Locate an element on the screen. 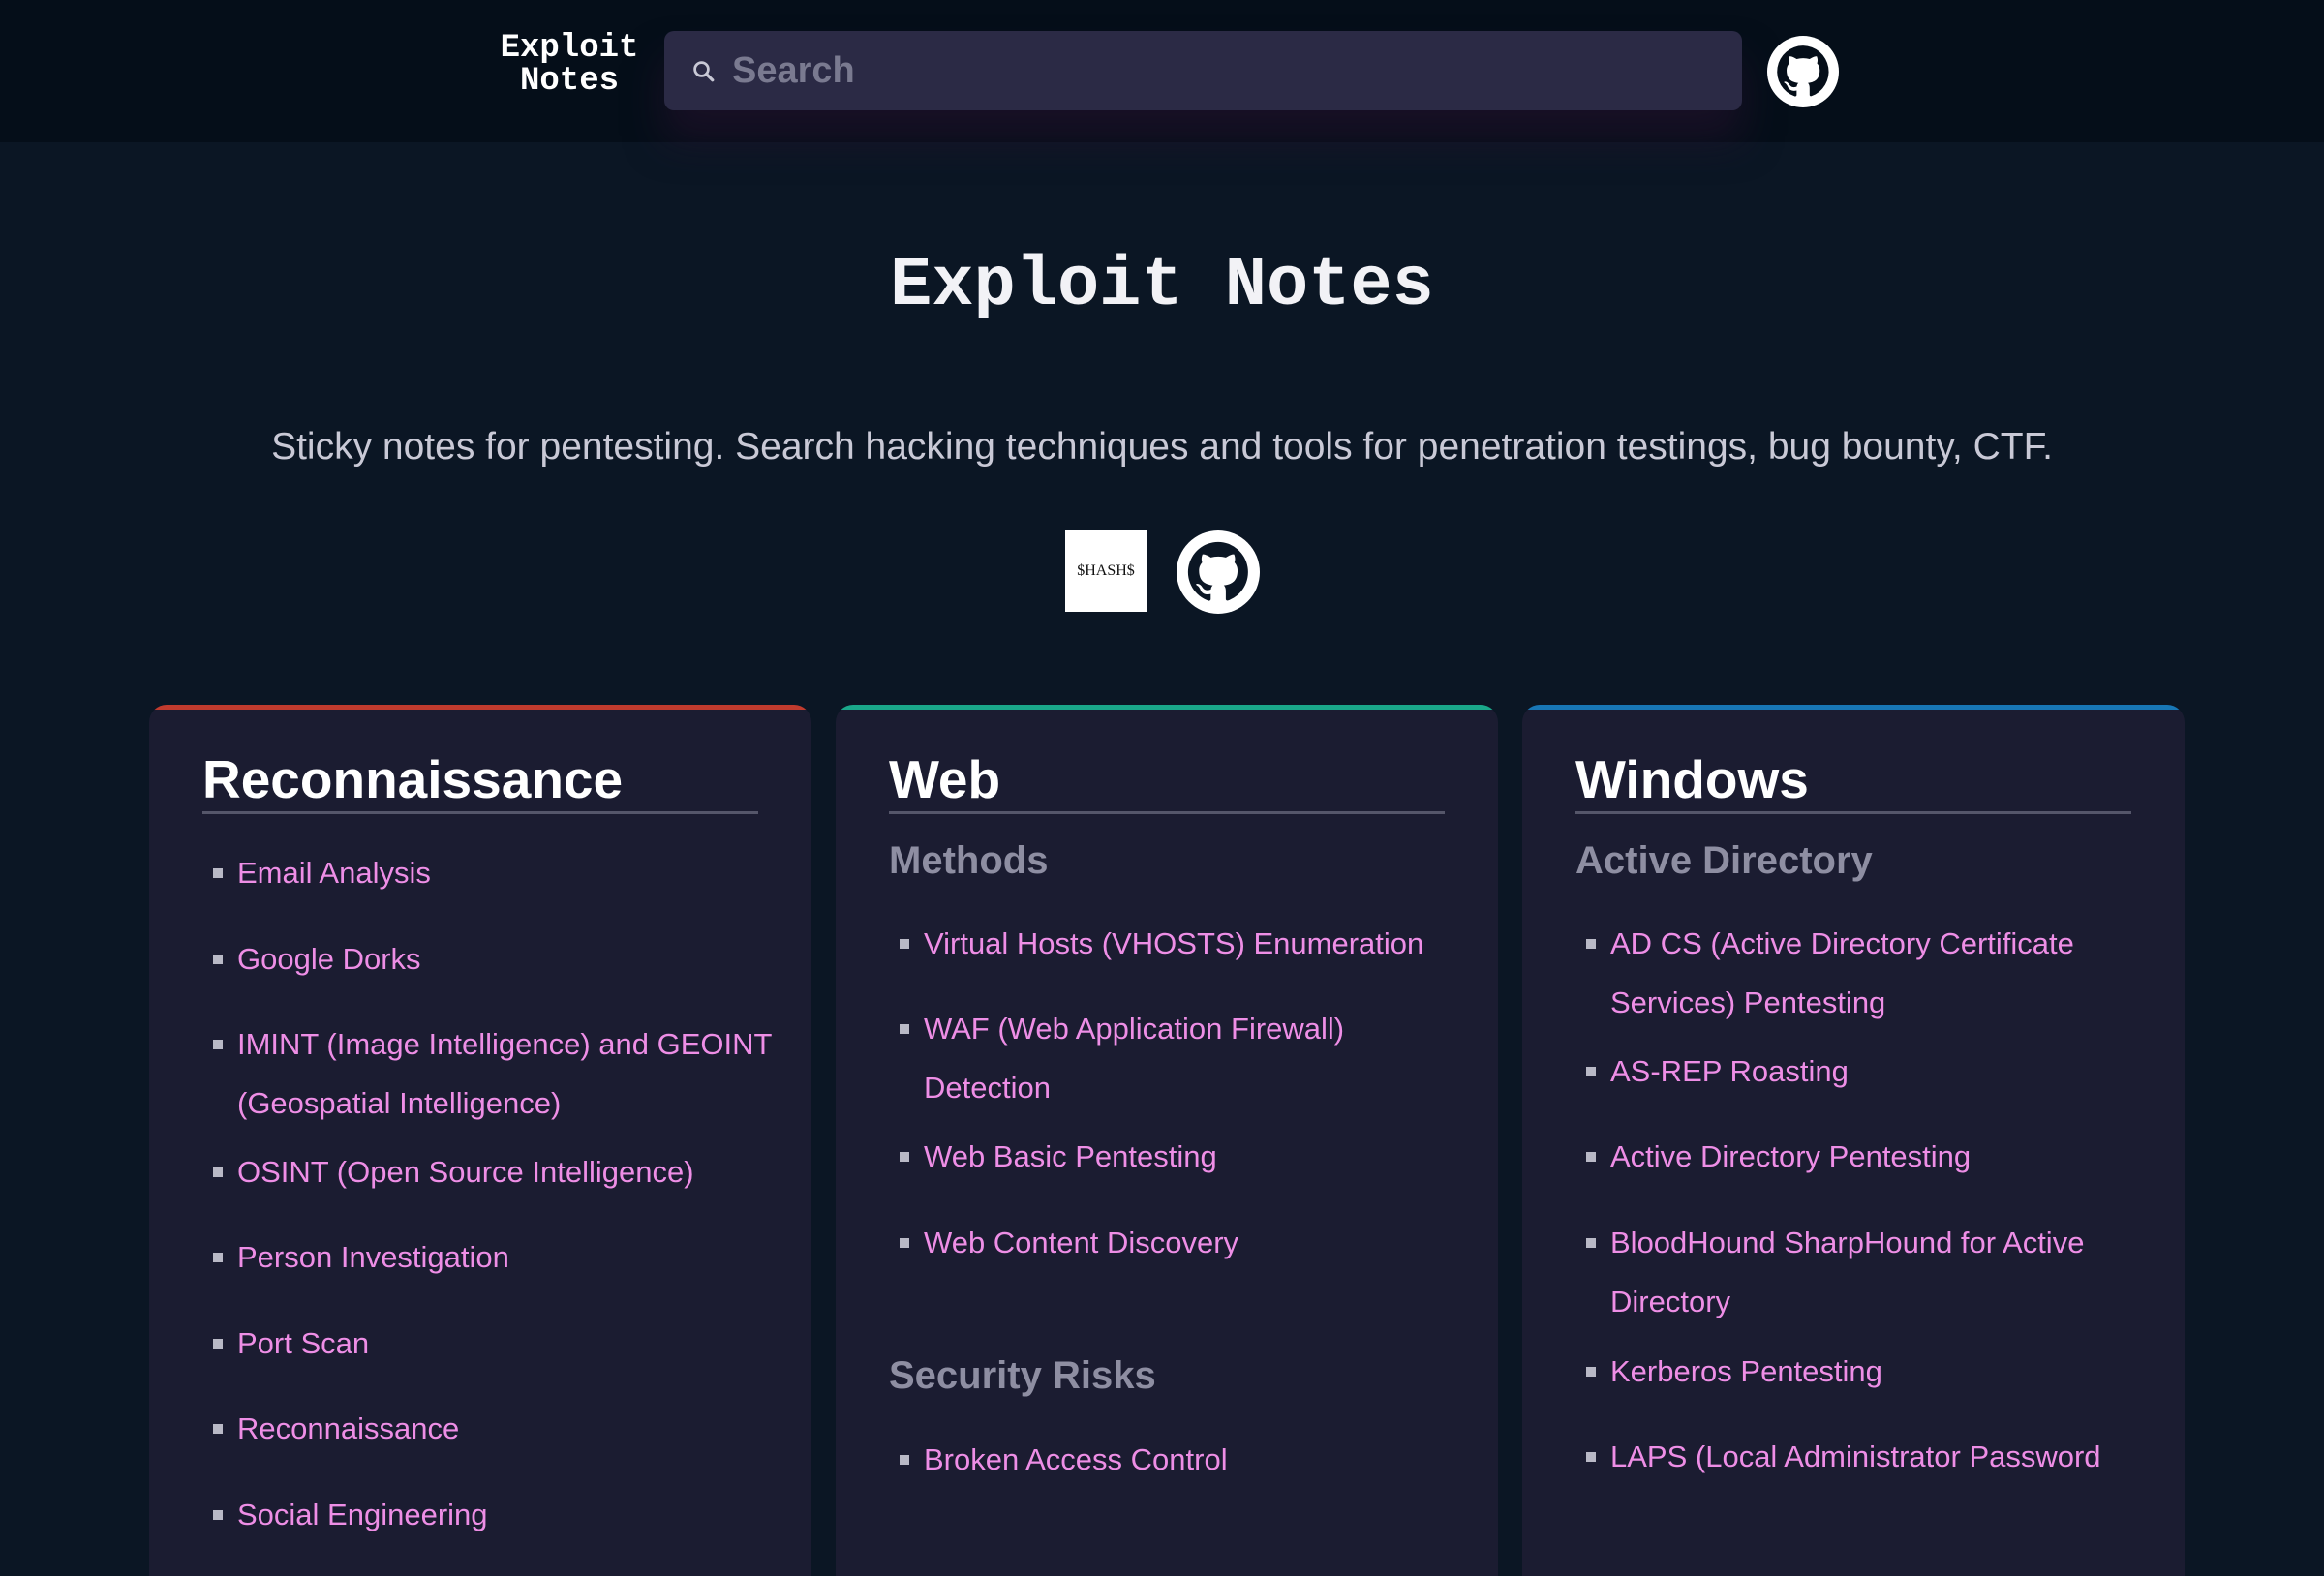 This screenshot has height=1576, width=2324. list-item: Active Directory Pentesting is located at coordinates (1870, 1156).